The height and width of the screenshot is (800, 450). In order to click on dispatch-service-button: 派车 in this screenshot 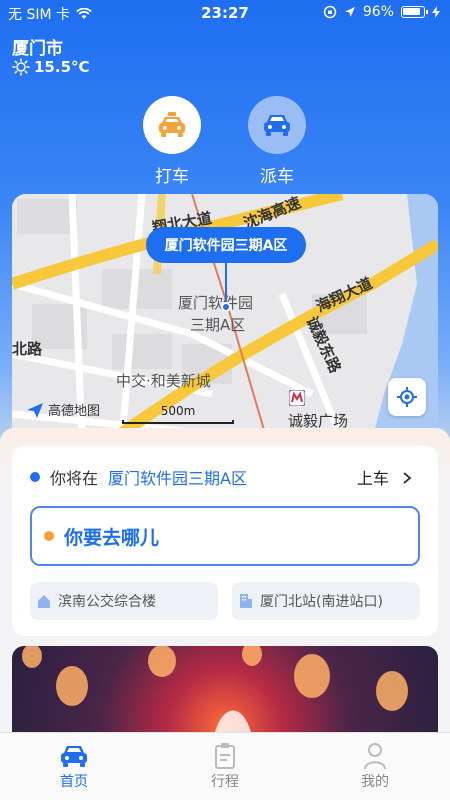, I will do `click(277, 141)`.